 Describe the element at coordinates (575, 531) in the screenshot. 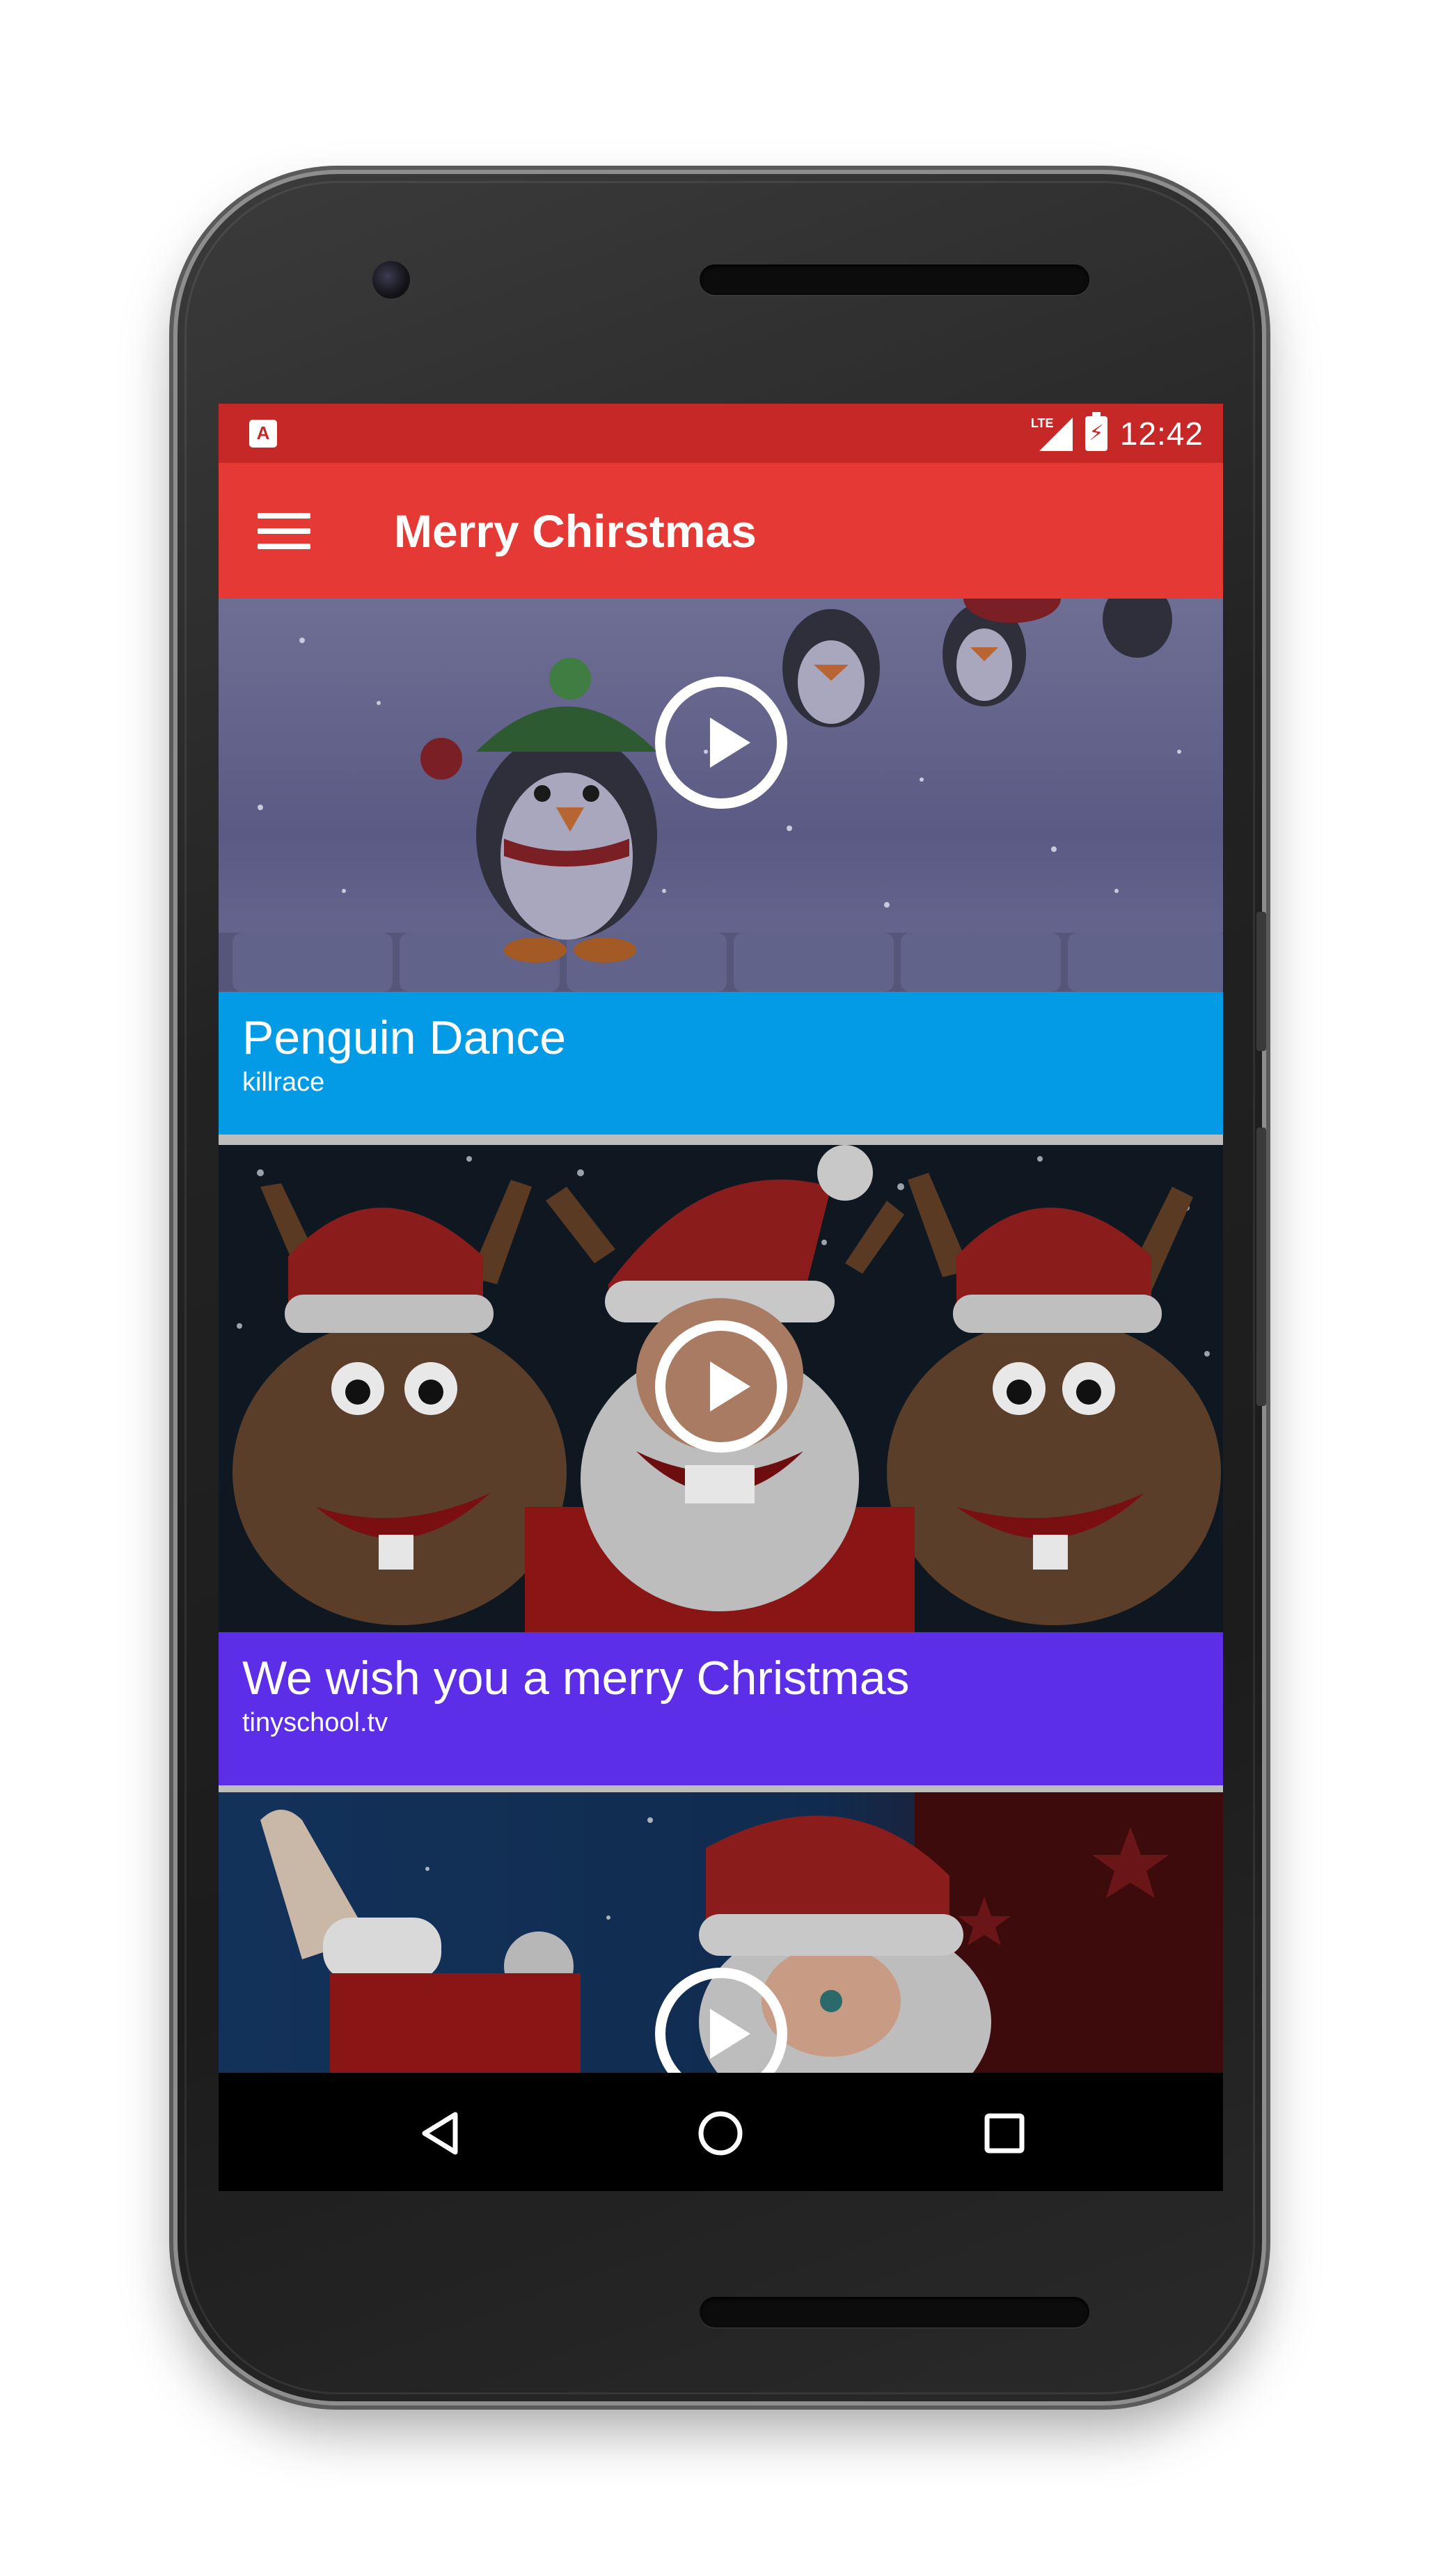

I see `app-title: Merry Chirstmas` at that location.